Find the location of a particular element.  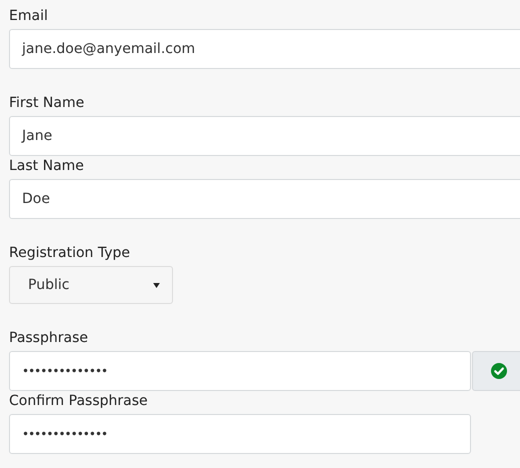

field-label: Email is located at coordinates (29, 16).